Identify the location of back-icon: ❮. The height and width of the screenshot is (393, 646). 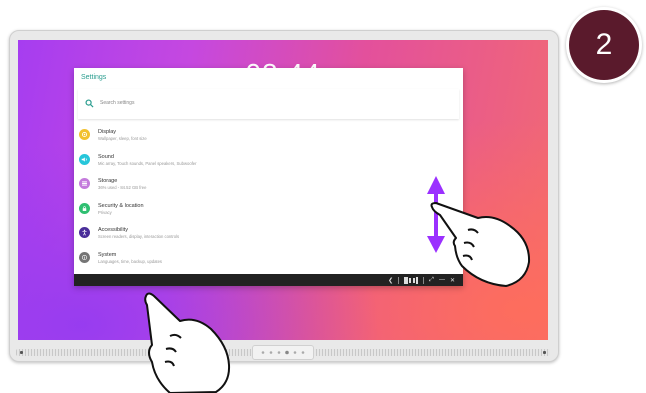
(390, 280).